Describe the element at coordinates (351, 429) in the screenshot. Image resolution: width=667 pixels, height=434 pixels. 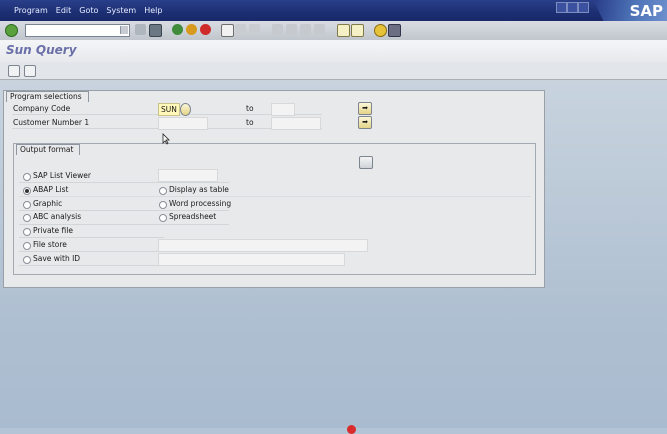
I see `indicator-dot` at that location.